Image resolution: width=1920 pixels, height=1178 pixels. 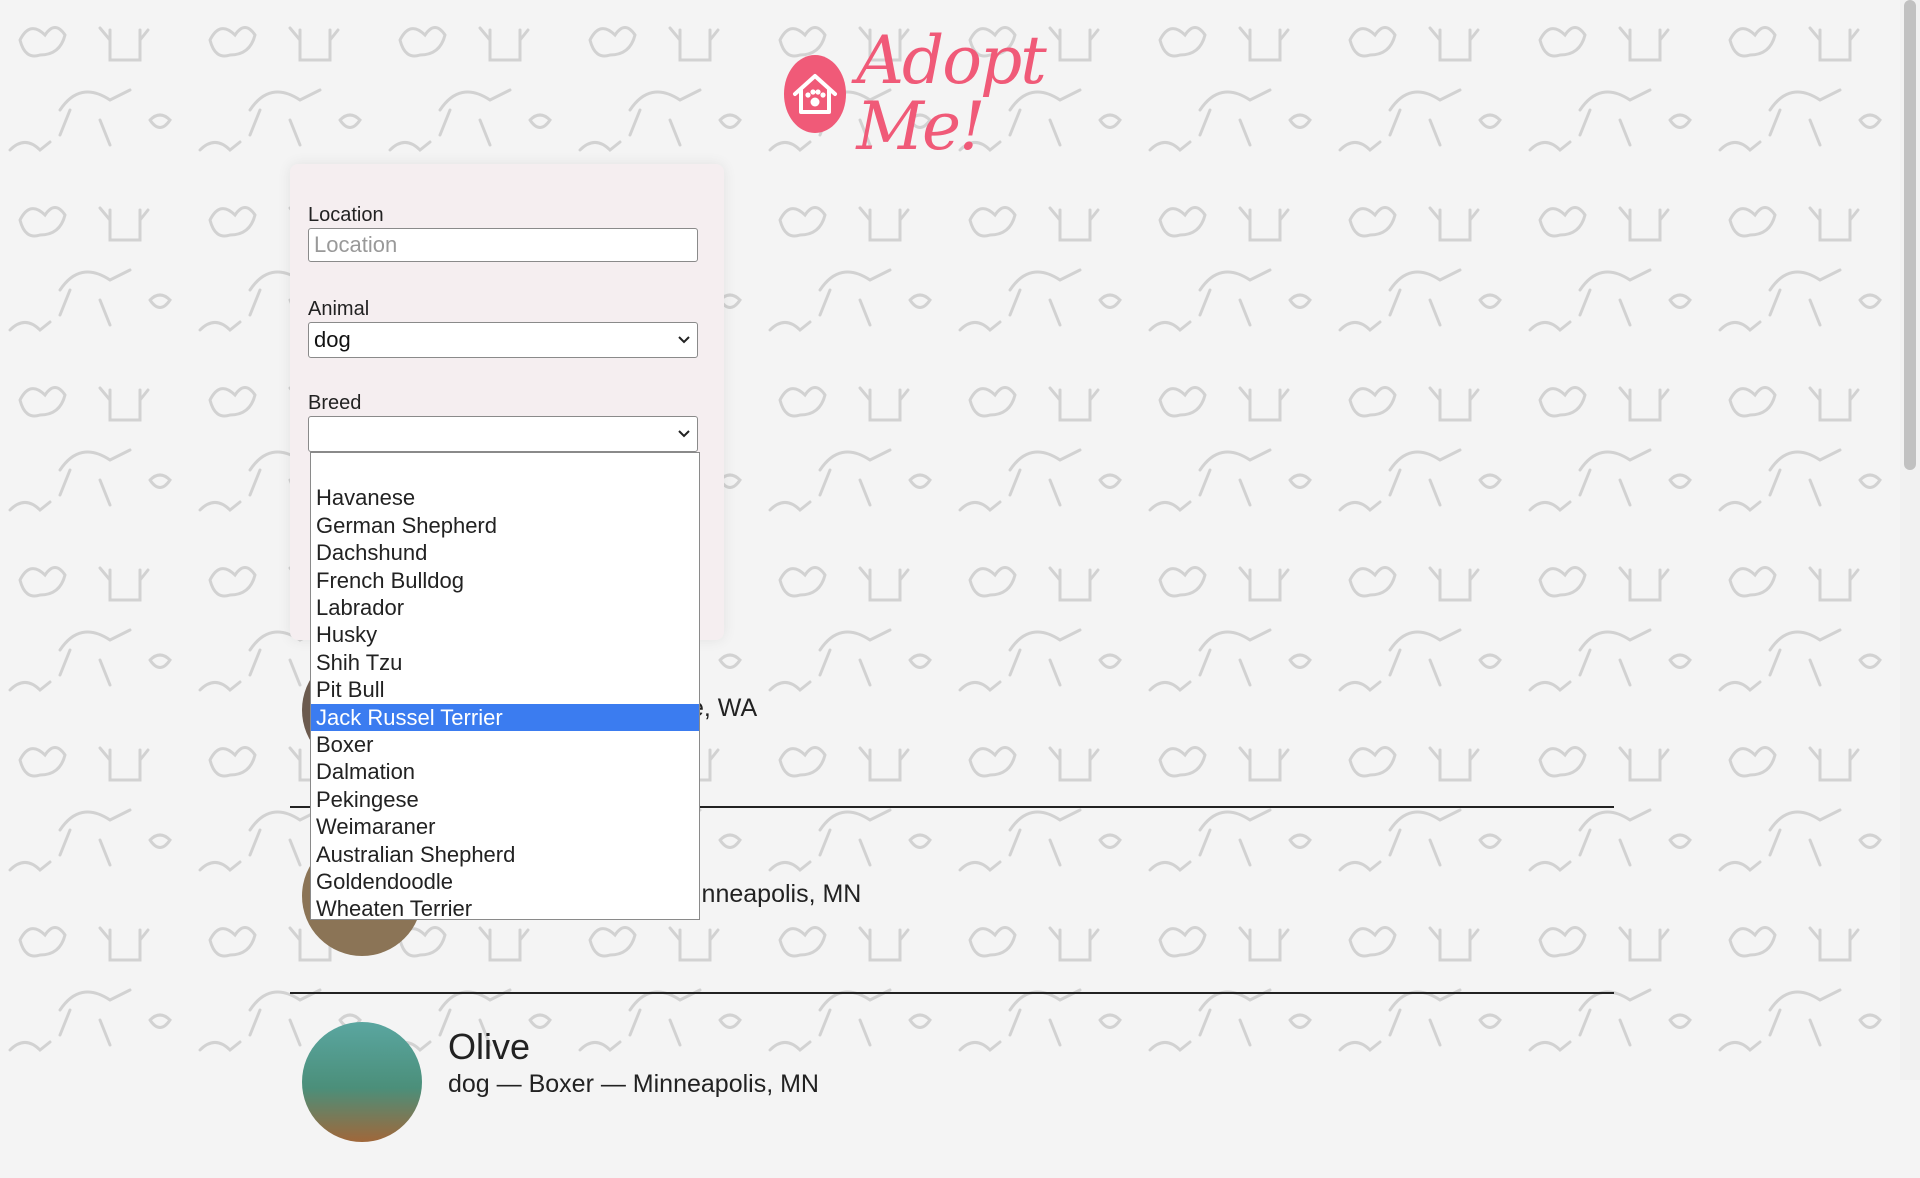 I want to click on house-paw-icon, so click(x=815, y=94).